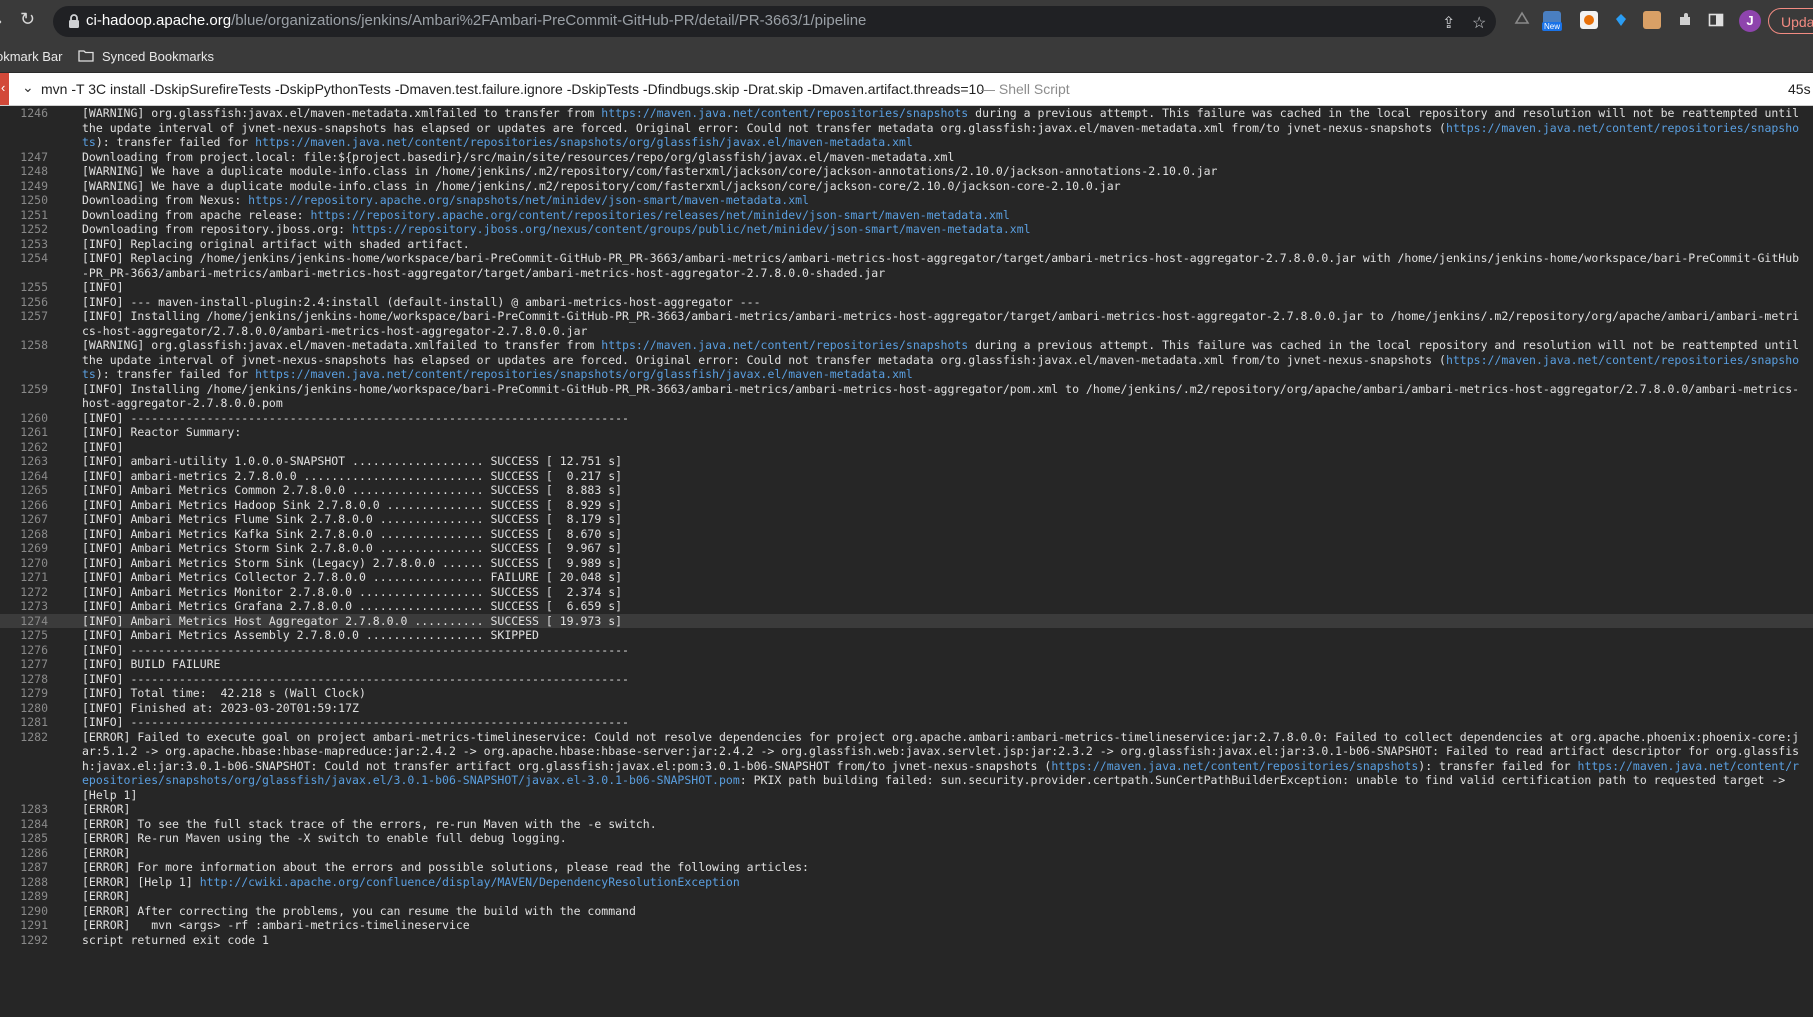 Image resolution: width=1813 pixels, height=1017 pixels. I want to click on line-number: 1272, so click(24, 592).